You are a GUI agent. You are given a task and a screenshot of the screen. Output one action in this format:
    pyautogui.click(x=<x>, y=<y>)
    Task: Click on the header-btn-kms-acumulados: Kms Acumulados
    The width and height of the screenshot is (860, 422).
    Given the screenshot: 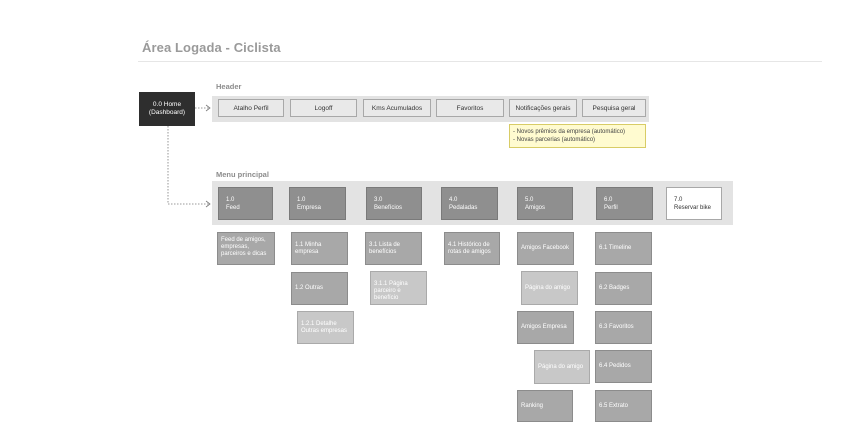 What is the action you would take?
    pyautogui.click(x=397, y=108)
    